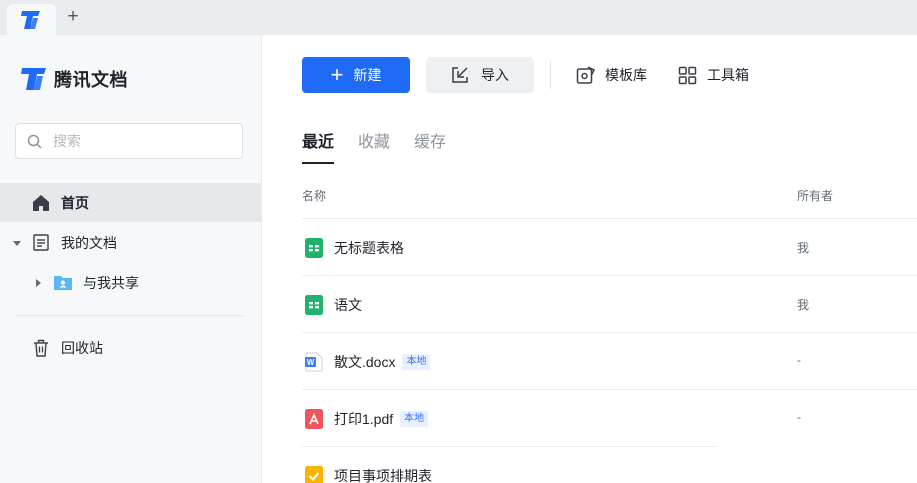 This screenshot has height=483, width=917. Describe the element at coordinates (89, 242) in the screenshot. I see `sidebar-item-label: 我的文档` at that location.